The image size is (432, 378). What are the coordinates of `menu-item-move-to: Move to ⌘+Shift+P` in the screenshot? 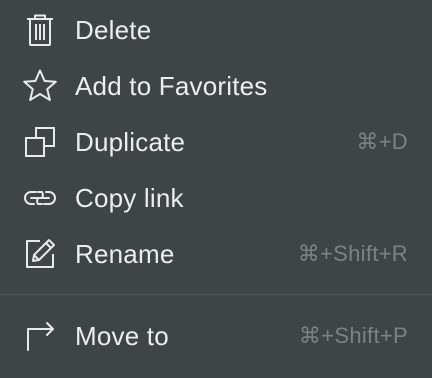 It's located at (216, 336).